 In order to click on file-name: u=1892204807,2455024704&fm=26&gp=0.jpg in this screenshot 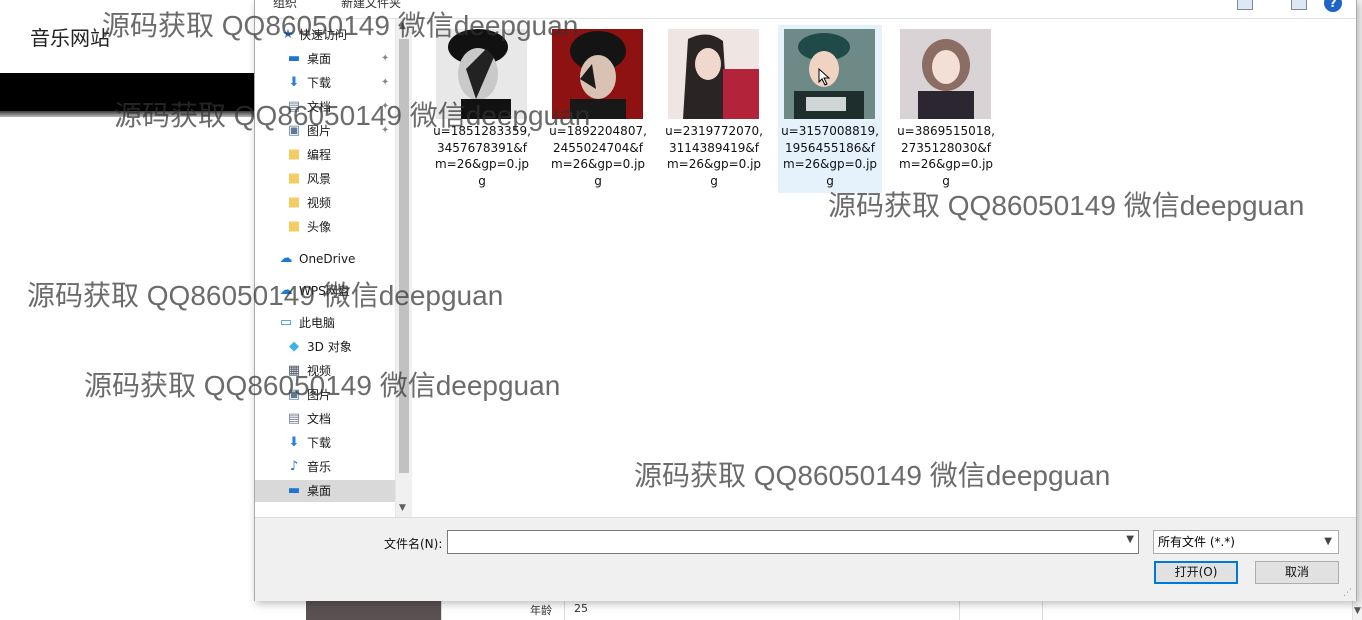, I will do `click(598, 156)`.